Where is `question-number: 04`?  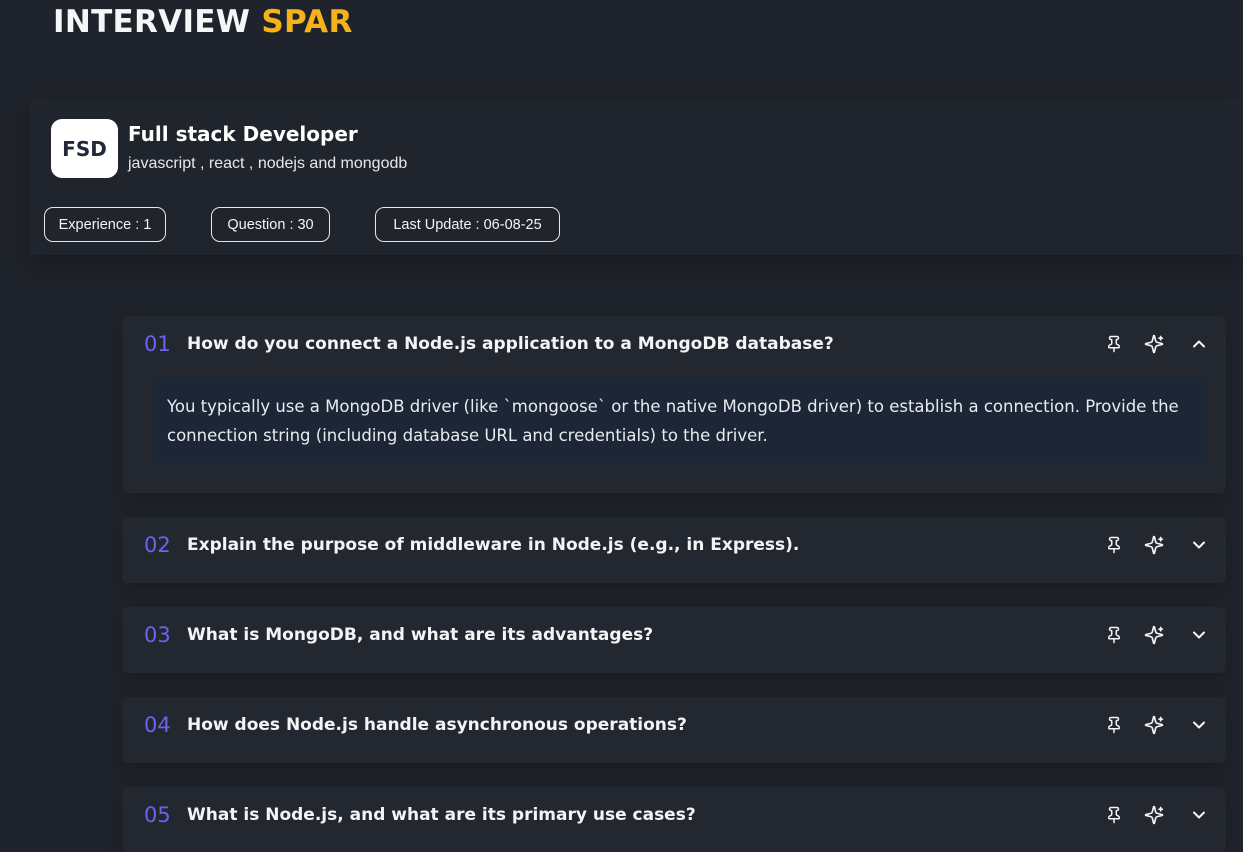 question-number: 04 is located at coordinates (157, 725).